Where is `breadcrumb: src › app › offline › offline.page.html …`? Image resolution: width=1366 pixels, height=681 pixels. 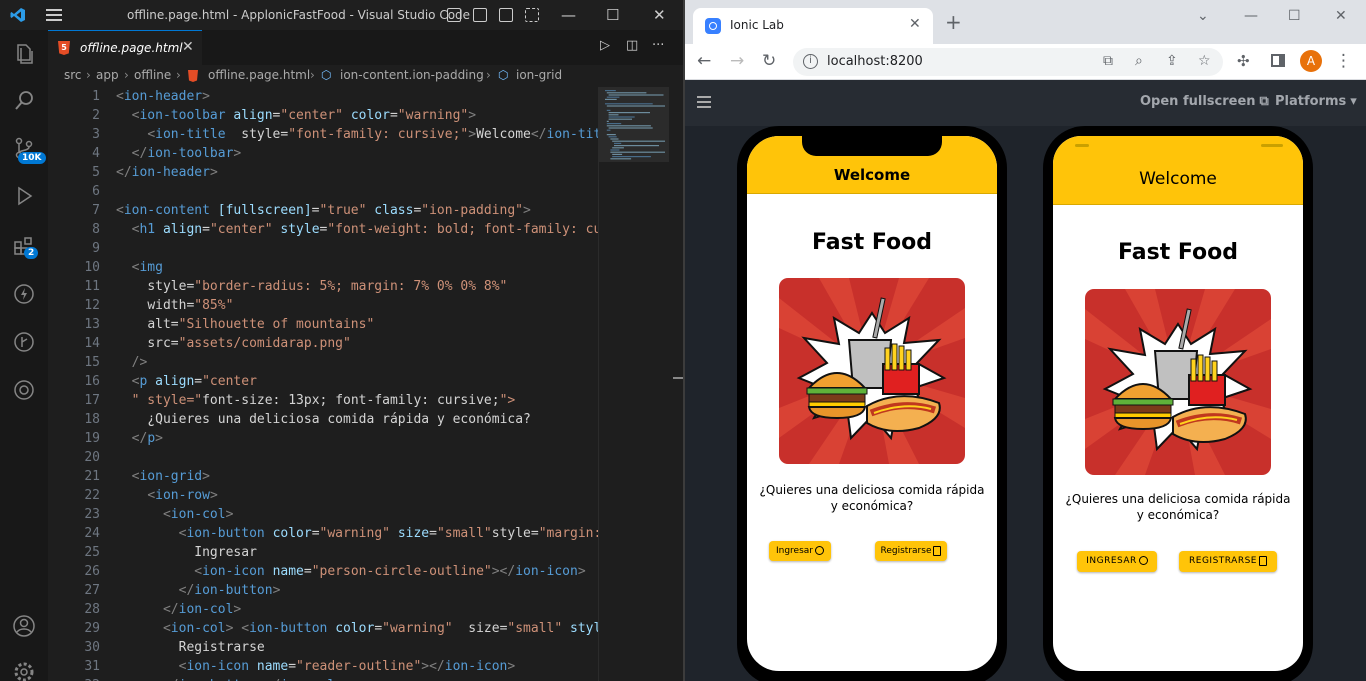
breadcrumb: src › app › offline › offline.page.html … is located at coordinates (365, 76).